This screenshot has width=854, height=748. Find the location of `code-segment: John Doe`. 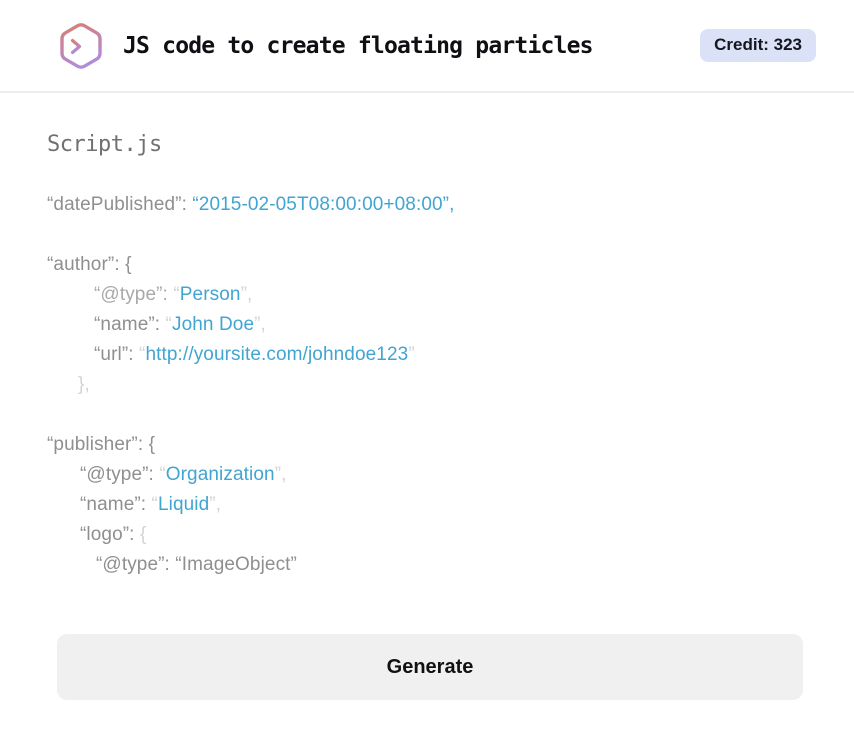

code-segment: John Doe is located at coordinates (213, 324).